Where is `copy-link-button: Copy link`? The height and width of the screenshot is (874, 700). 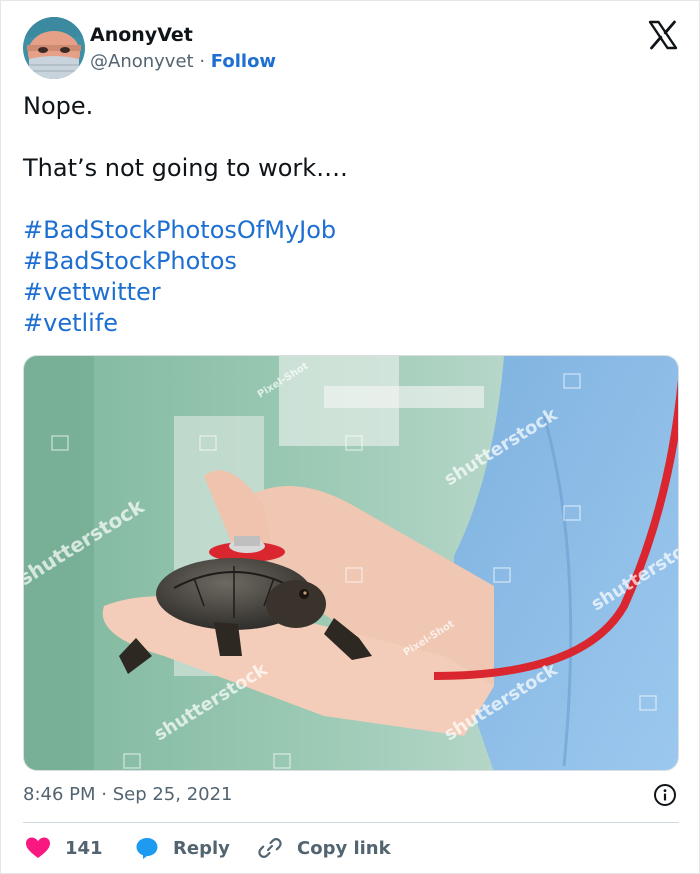
copy-link-button: Copy link is located at coordinates (324, 848).